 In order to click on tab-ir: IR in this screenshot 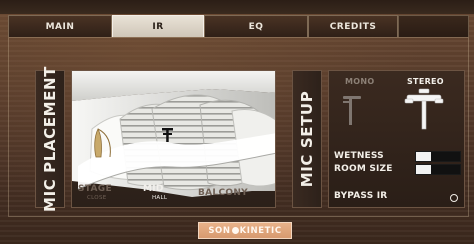, I will do `click(158, 26)`.